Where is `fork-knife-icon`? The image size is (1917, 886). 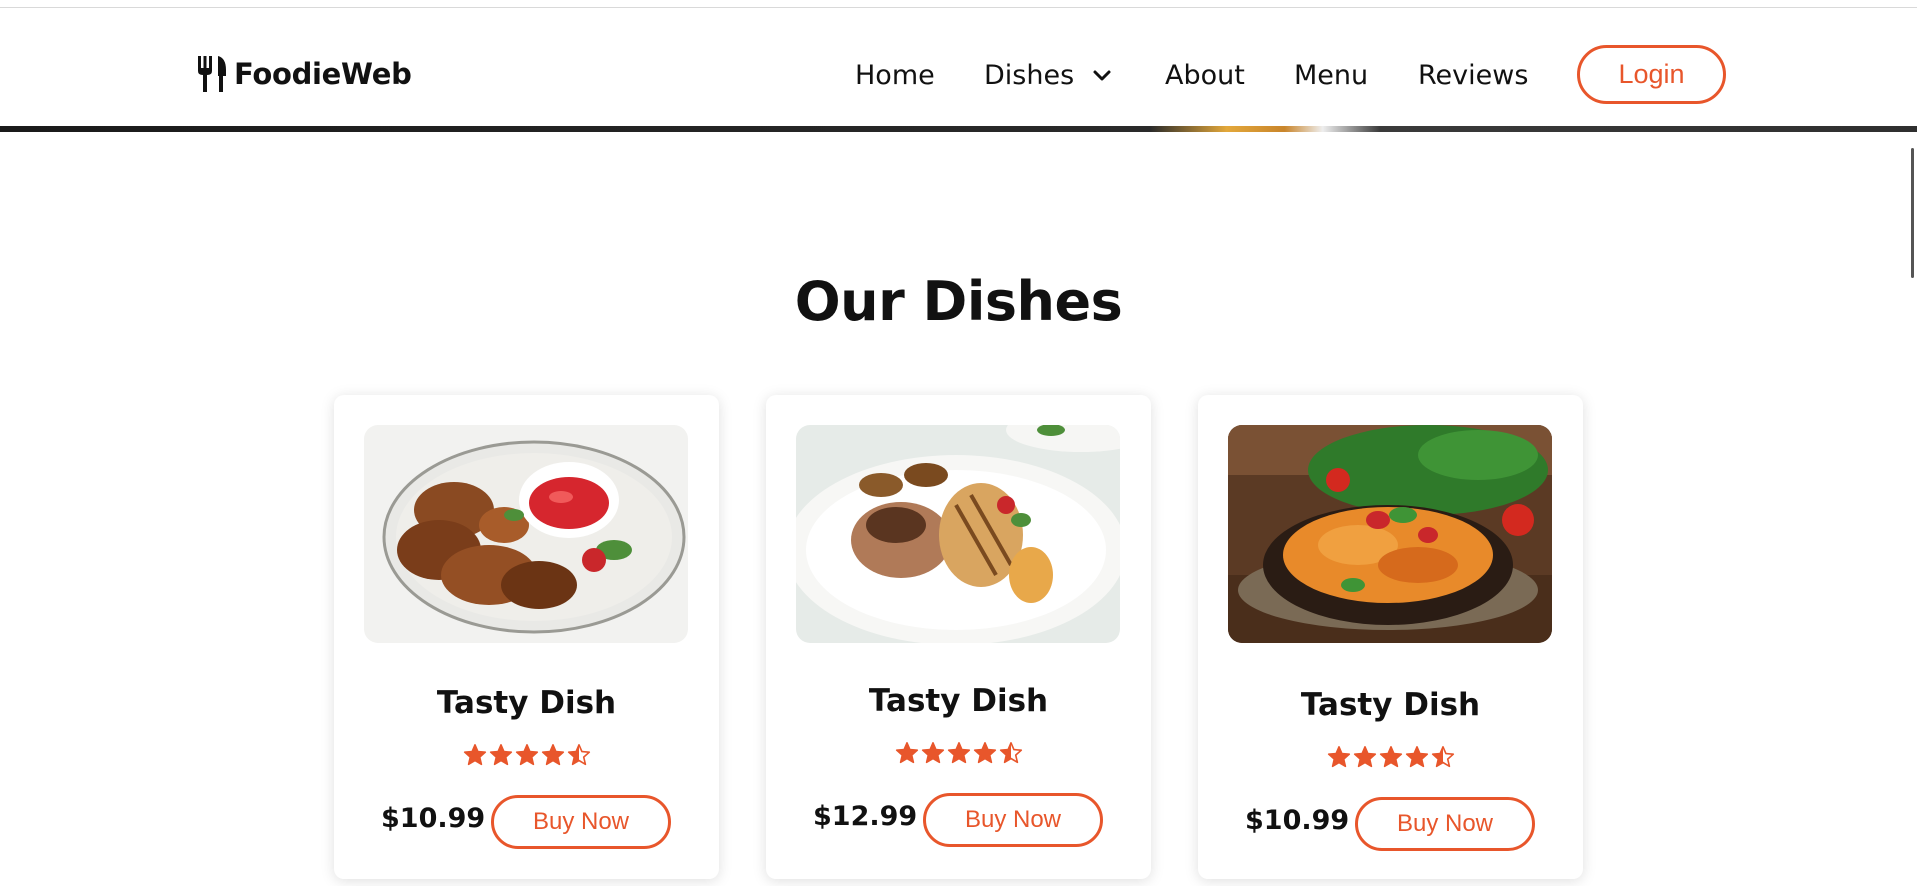 fork-knife-icon is located at coordinates (212, 74).